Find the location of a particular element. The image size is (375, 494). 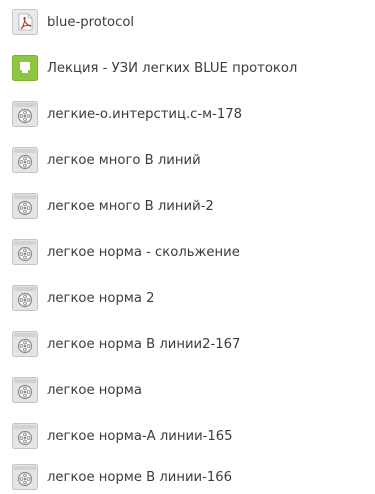

file-item-blue-protocol: blue-protocol is located at coordinates (188, 22).